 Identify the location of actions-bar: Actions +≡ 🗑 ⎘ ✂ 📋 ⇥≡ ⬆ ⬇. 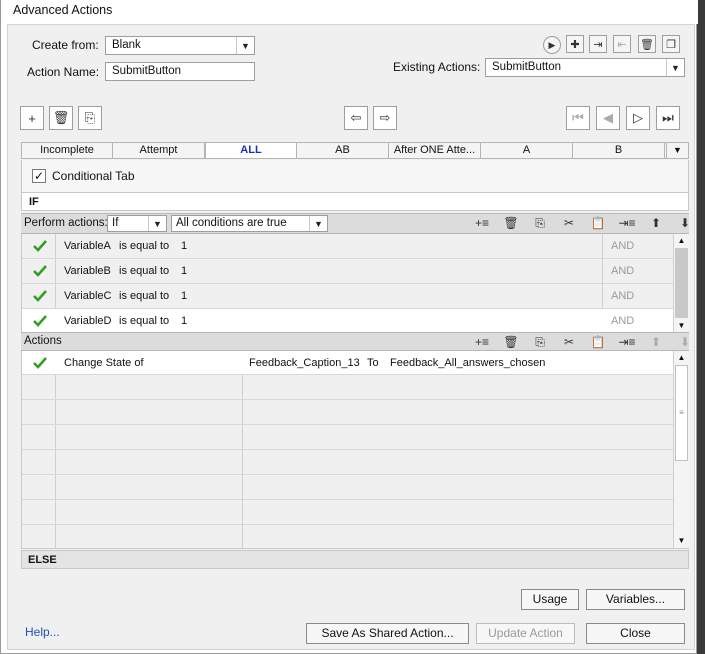
(355, 341).